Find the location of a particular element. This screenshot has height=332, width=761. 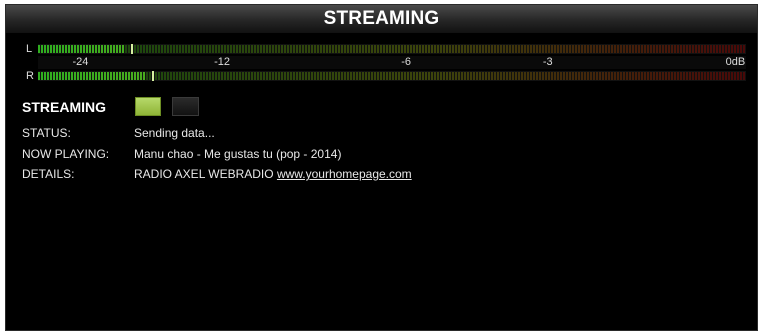

vu-meter: L -24 -12 -6 -3 0dB R is located at coordinates (387, 64).